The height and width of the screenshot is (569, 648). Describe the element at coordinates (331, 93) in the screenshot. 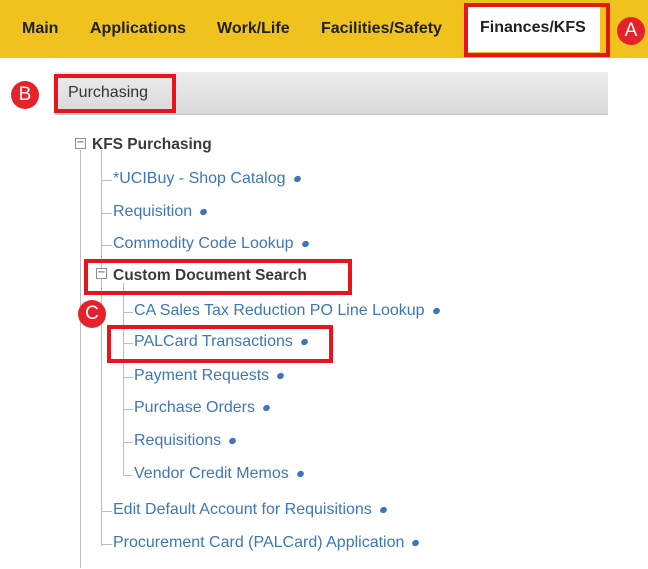

I see `section-header-bar: Purchasing` at that location.